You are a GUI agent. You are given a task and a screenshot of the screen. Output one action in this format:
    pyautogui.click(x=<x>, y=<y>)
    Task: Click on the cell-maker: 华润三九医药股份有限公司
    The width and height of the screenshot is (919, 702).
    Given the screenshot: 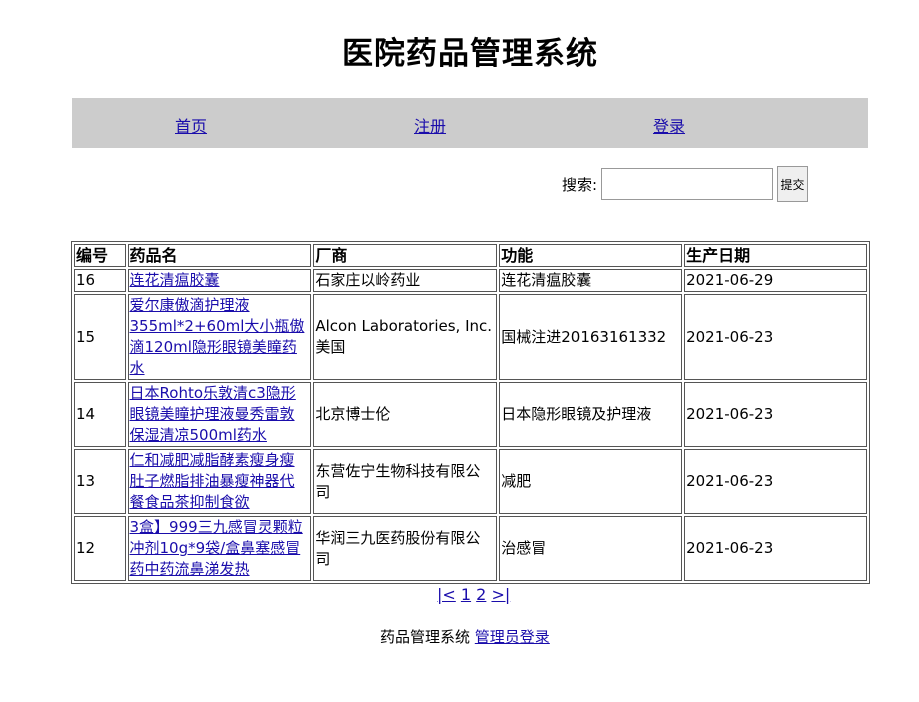 What is the action you would take?
    pyautogui.click(x=405, y=548)
    